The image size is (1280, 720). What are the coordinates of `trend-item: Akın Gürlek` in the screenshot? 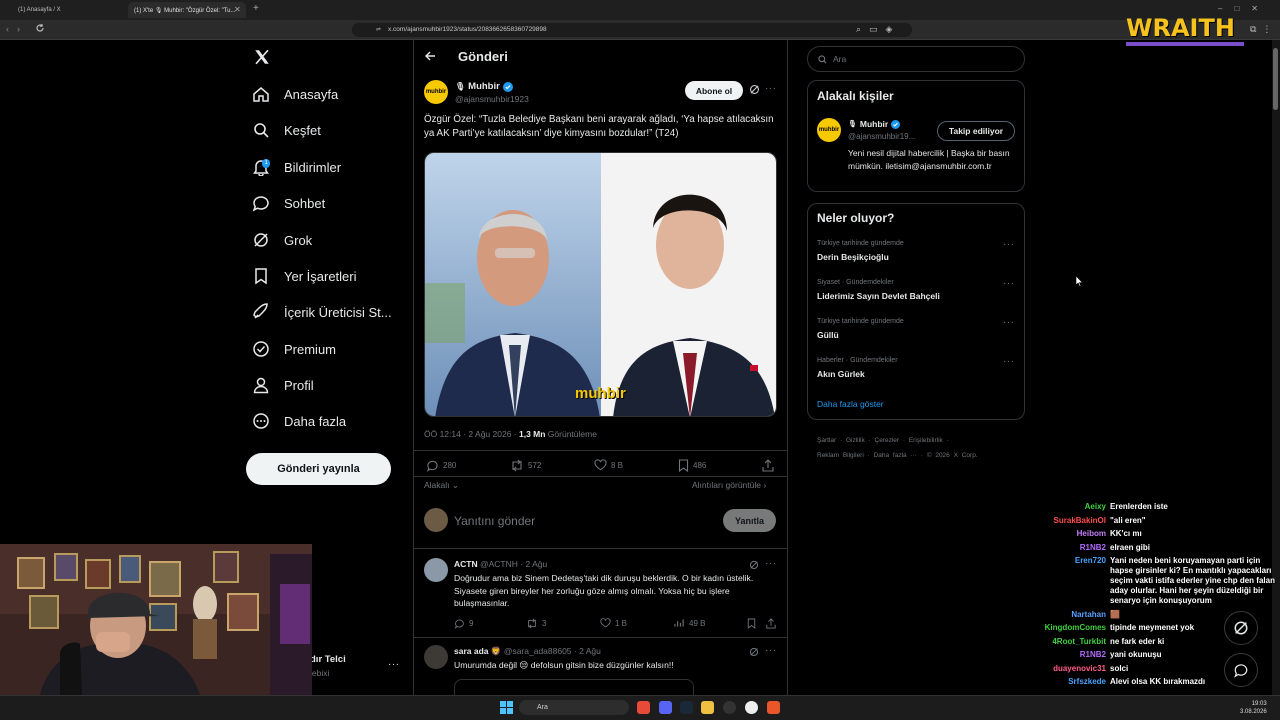 It's located at (841, 374).